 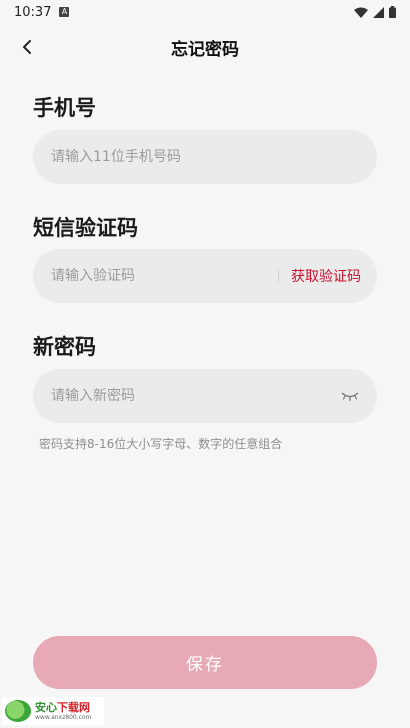 What do you see at coordinates (194, 396) in the screenshot?
I see `new-password-input` at bounding box center [194, 396].